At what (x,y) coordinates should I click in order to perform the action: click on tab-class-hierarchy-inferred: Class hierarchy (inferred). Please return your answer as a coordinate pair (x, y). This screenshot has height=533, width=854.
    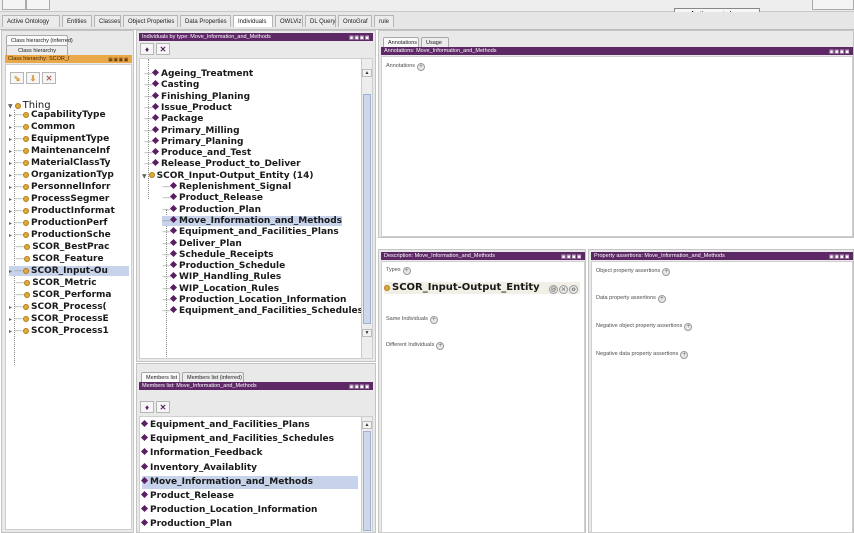
    Looking at the image, I should click on (39, 40).